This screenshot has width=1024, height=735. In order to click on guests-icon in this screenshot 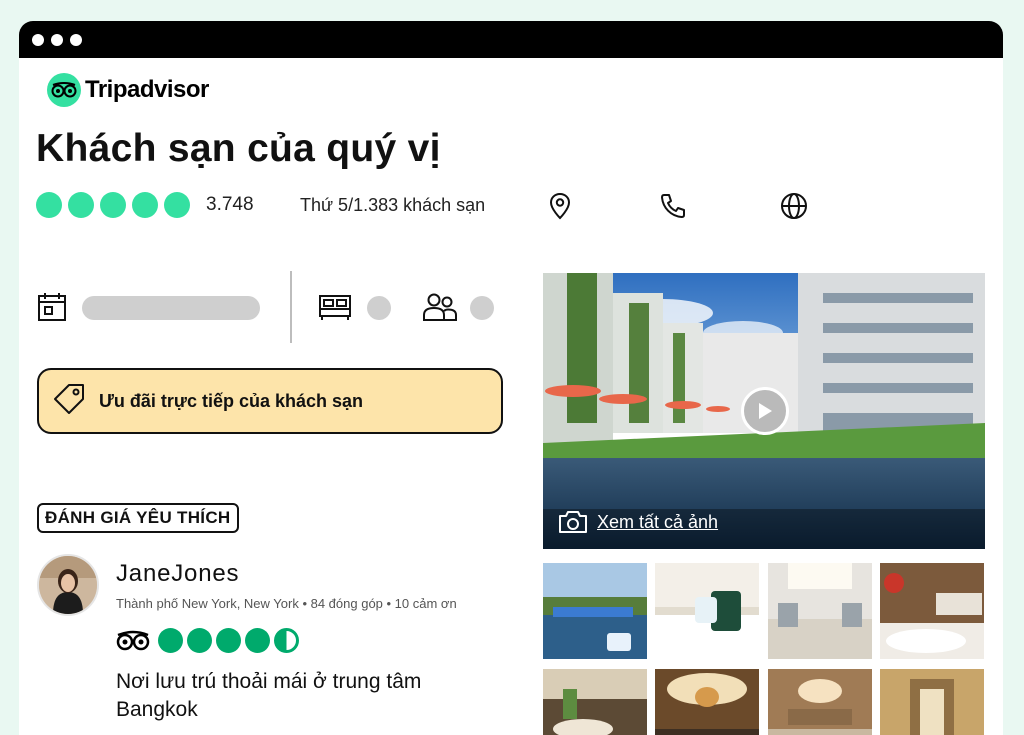, I will do `click(440, 309)`.